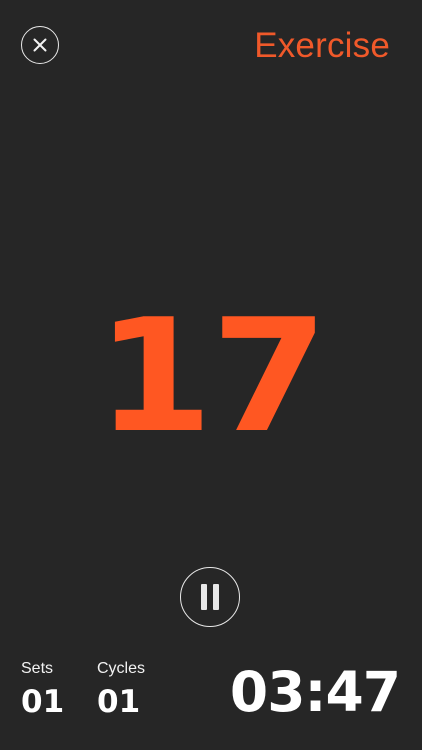 Image resolution: width=422 pixels, height=750 pixels. I want to click on countdown-seconds: 17, so click(211, 376).